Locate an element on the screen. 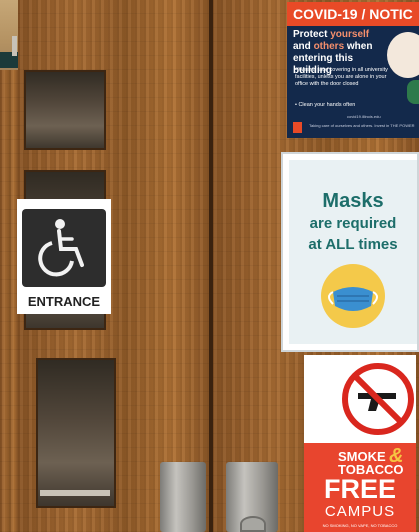 The height and width of the screenshot is (532, 419). face-with-mask-icon is located at coordinates (403, 55).